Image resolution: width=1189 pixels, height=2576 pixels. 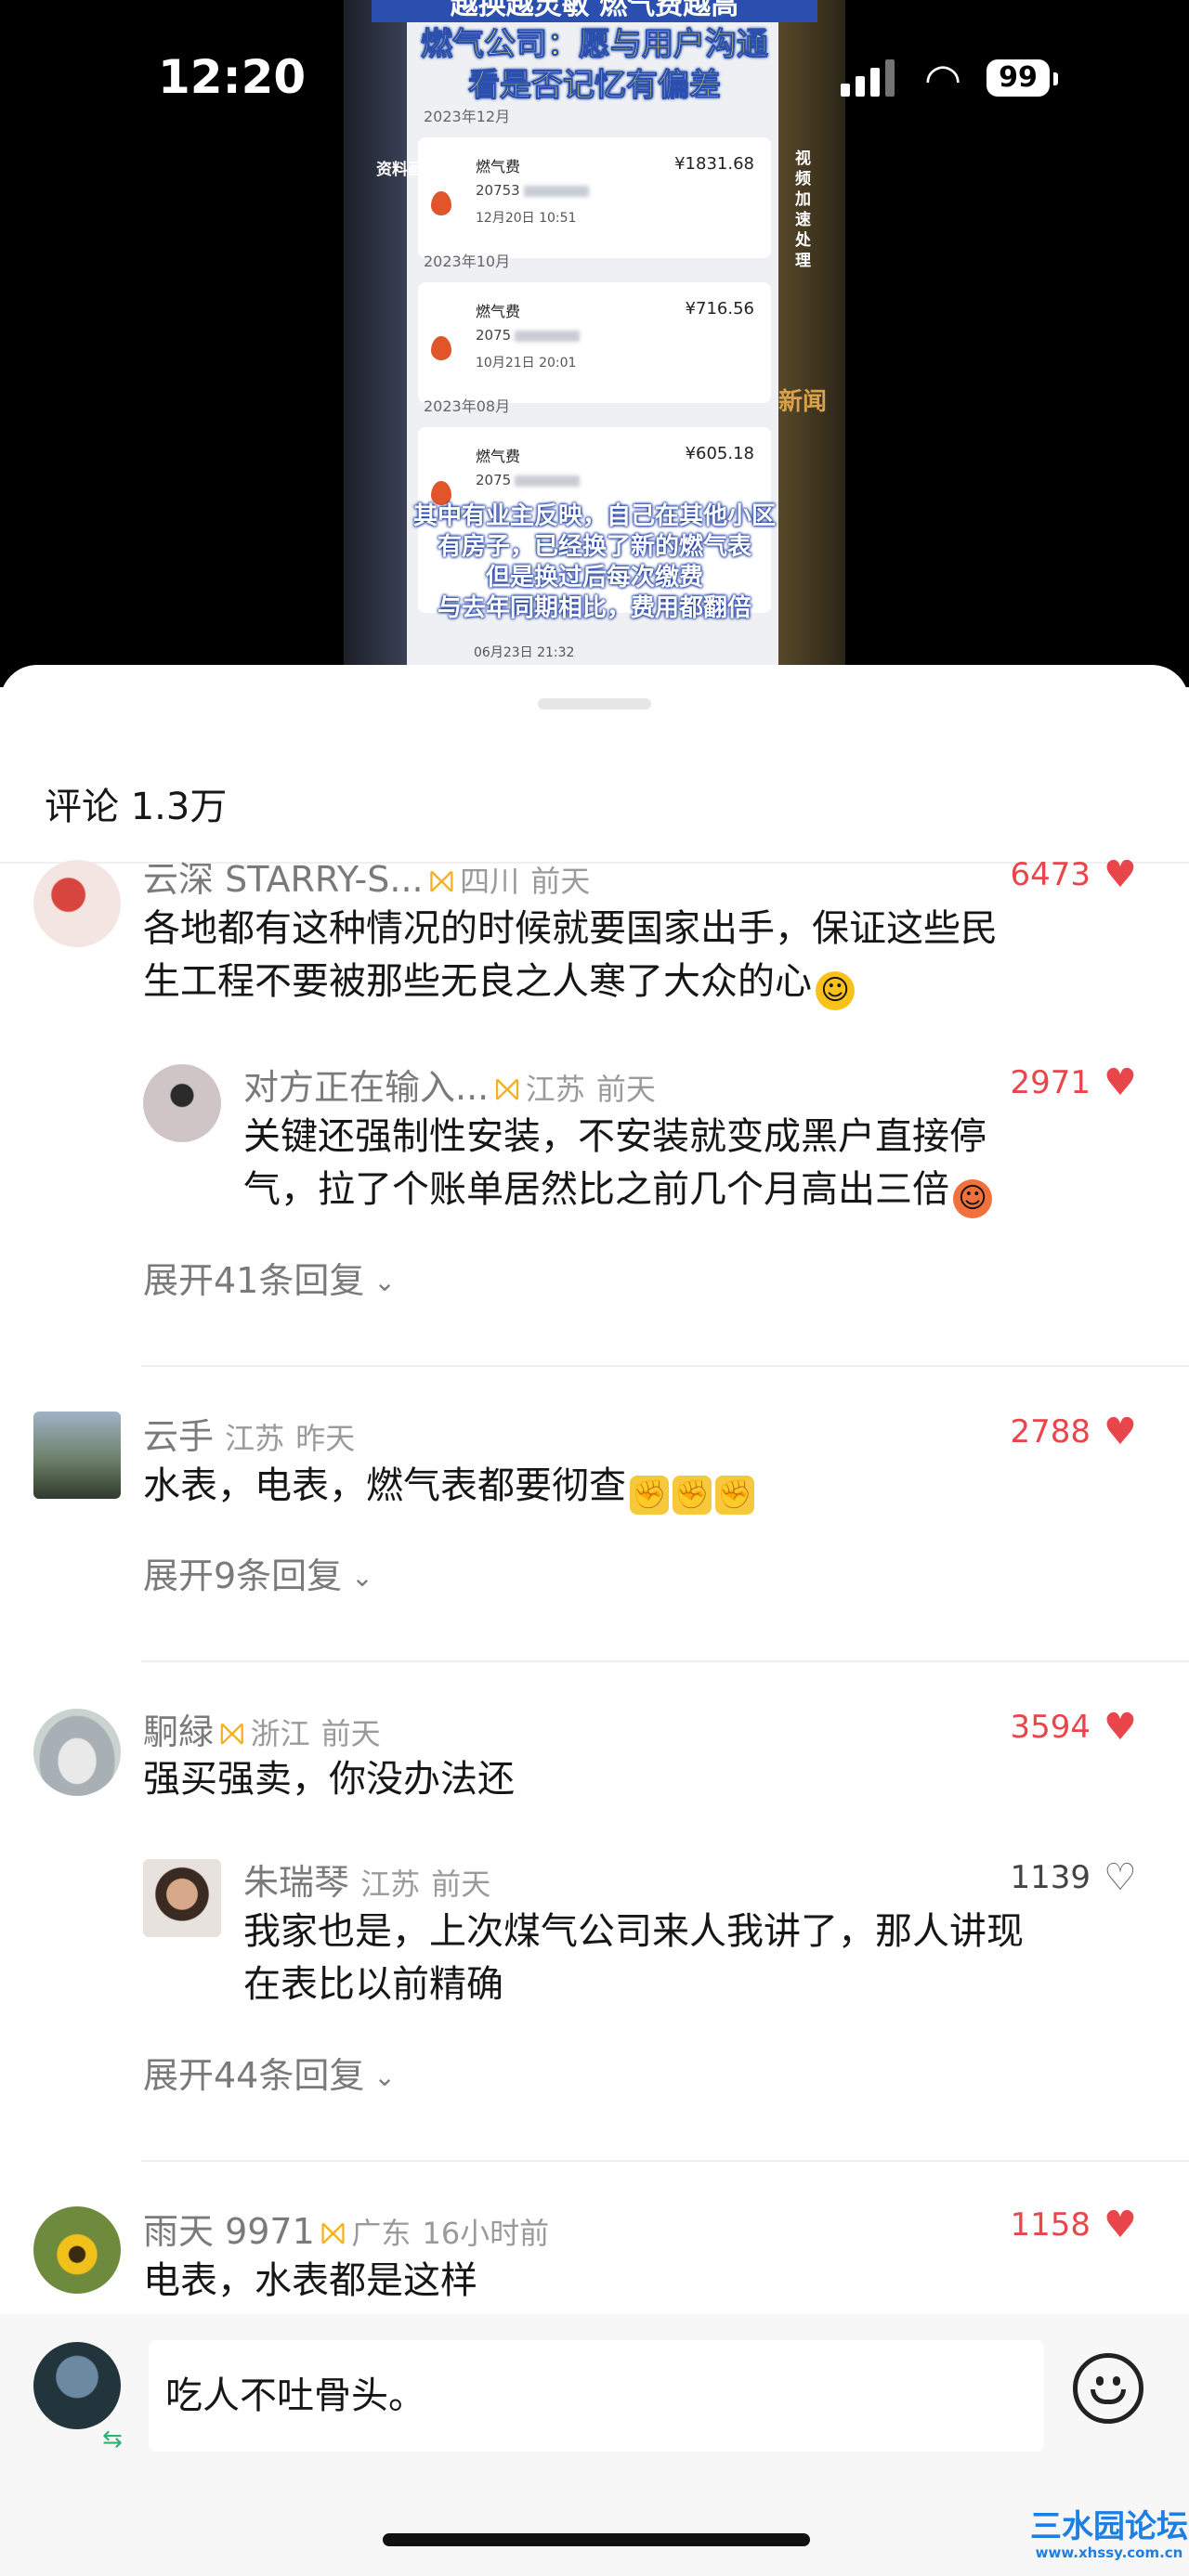 What do you see at coordinates (594, 11) in the screenshot?
I see `video-top-caption: 越换越灵敏 燃气费越高` at bounding box center [594, 11].